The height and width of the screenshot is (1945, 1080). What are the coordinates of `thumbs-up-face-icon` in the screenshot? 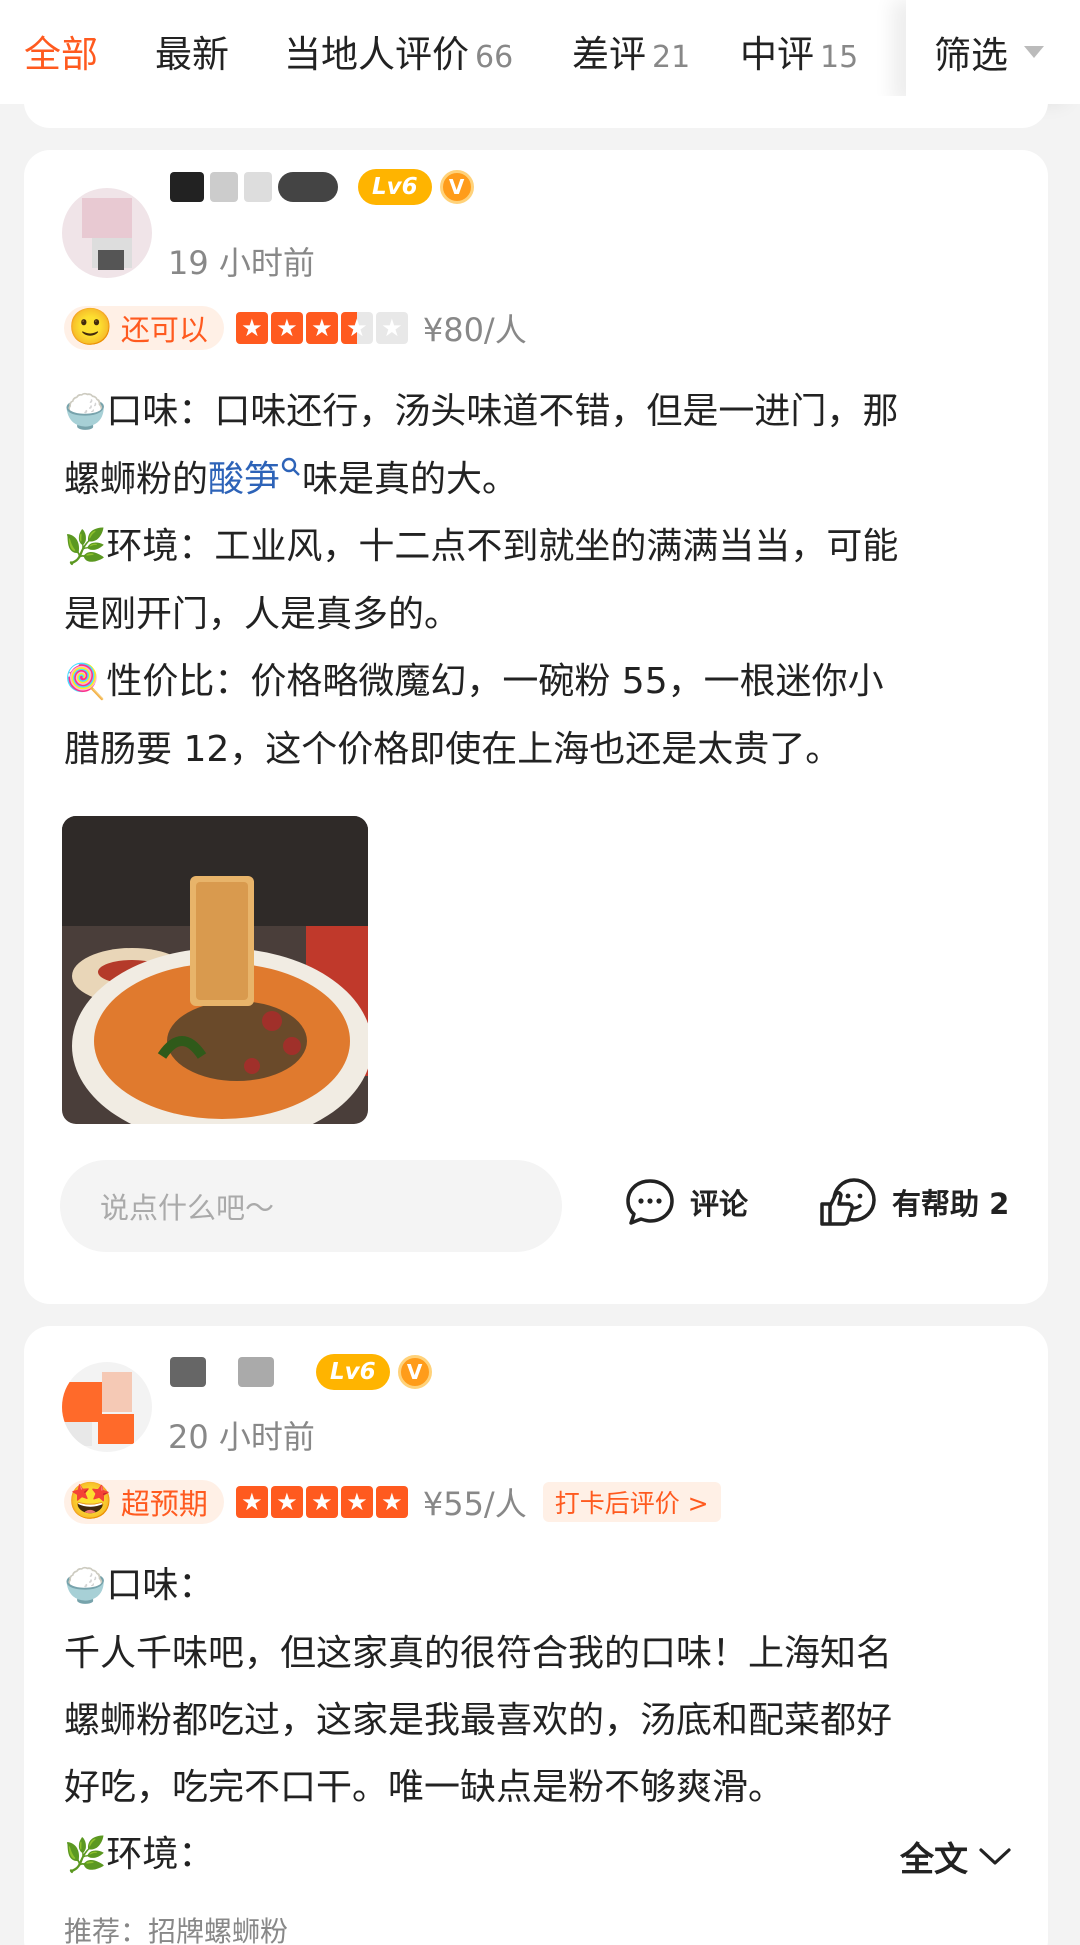 It's located at (848, 1202).